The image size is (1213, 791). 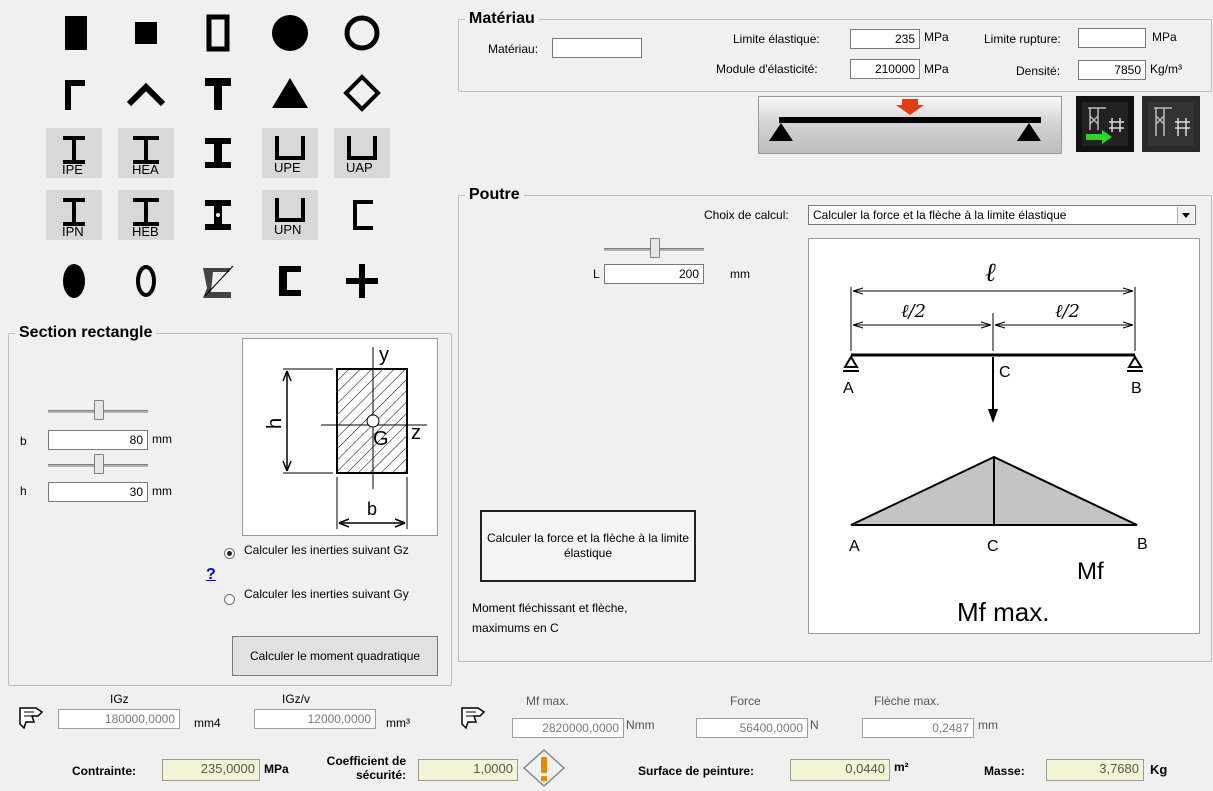 I want to click on h-unit: mm, so click(x=162, y=491).